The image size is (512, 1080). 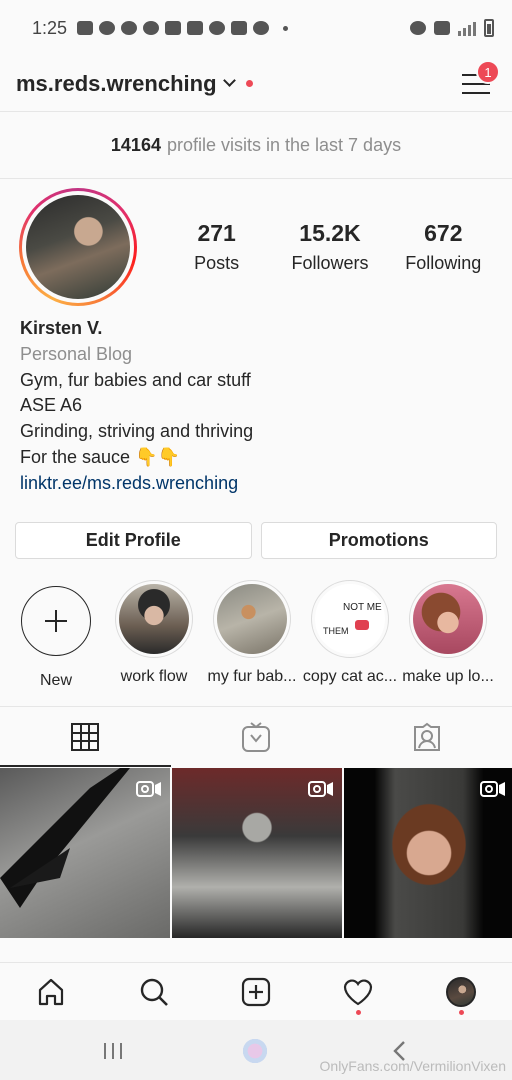 What do you see at coordinates (461, 1012) in the screenshot?
I see `profile-dot` at bounding box center [461, 1012].